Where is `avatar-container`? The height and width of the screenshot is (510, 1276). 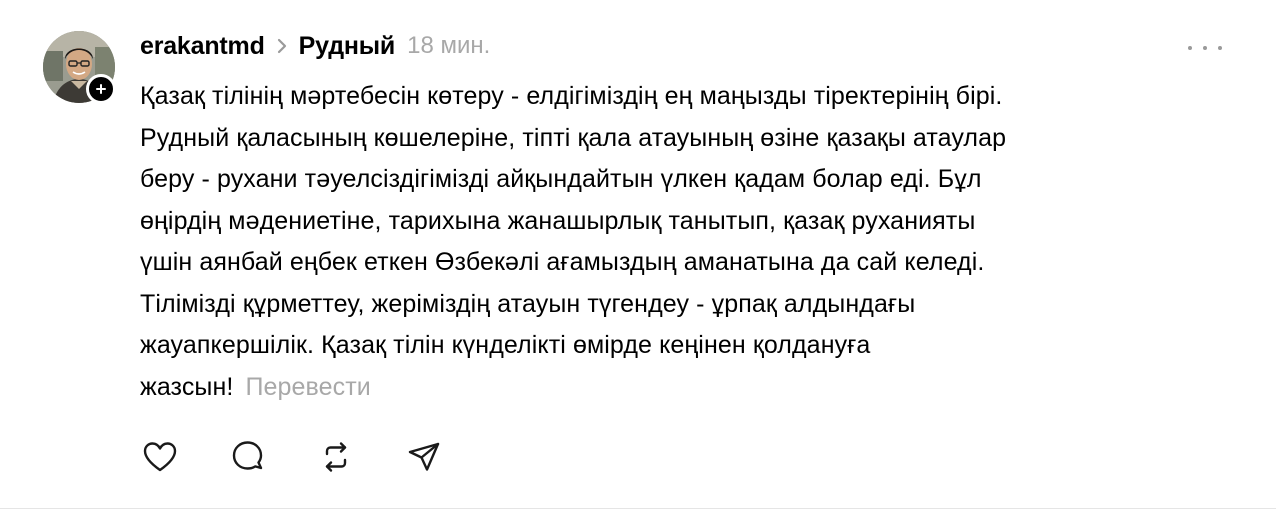
avatar-container is located at coordinates (80, 68).